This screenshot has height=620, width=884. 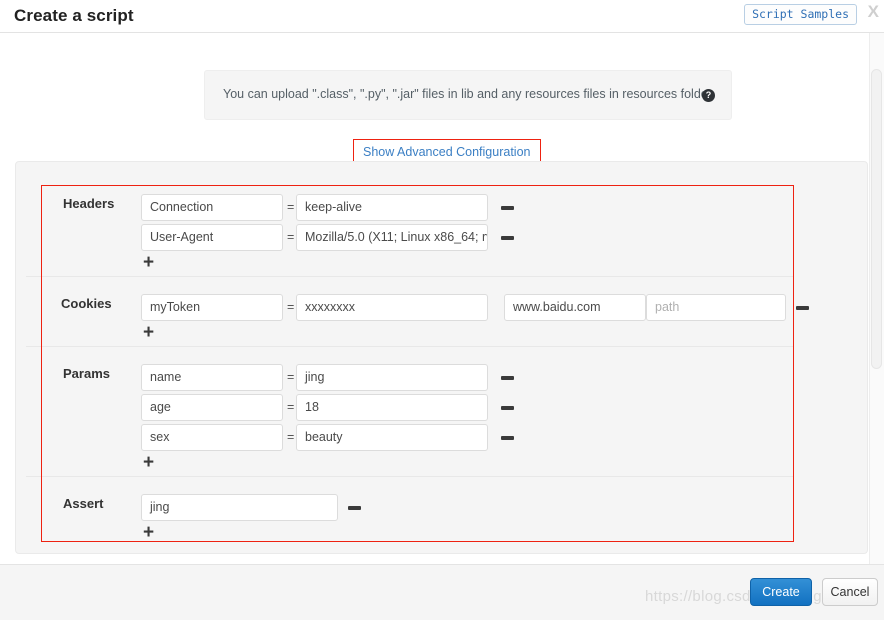 I want to click on params-equals-2: =, so click(x=291, y=437).